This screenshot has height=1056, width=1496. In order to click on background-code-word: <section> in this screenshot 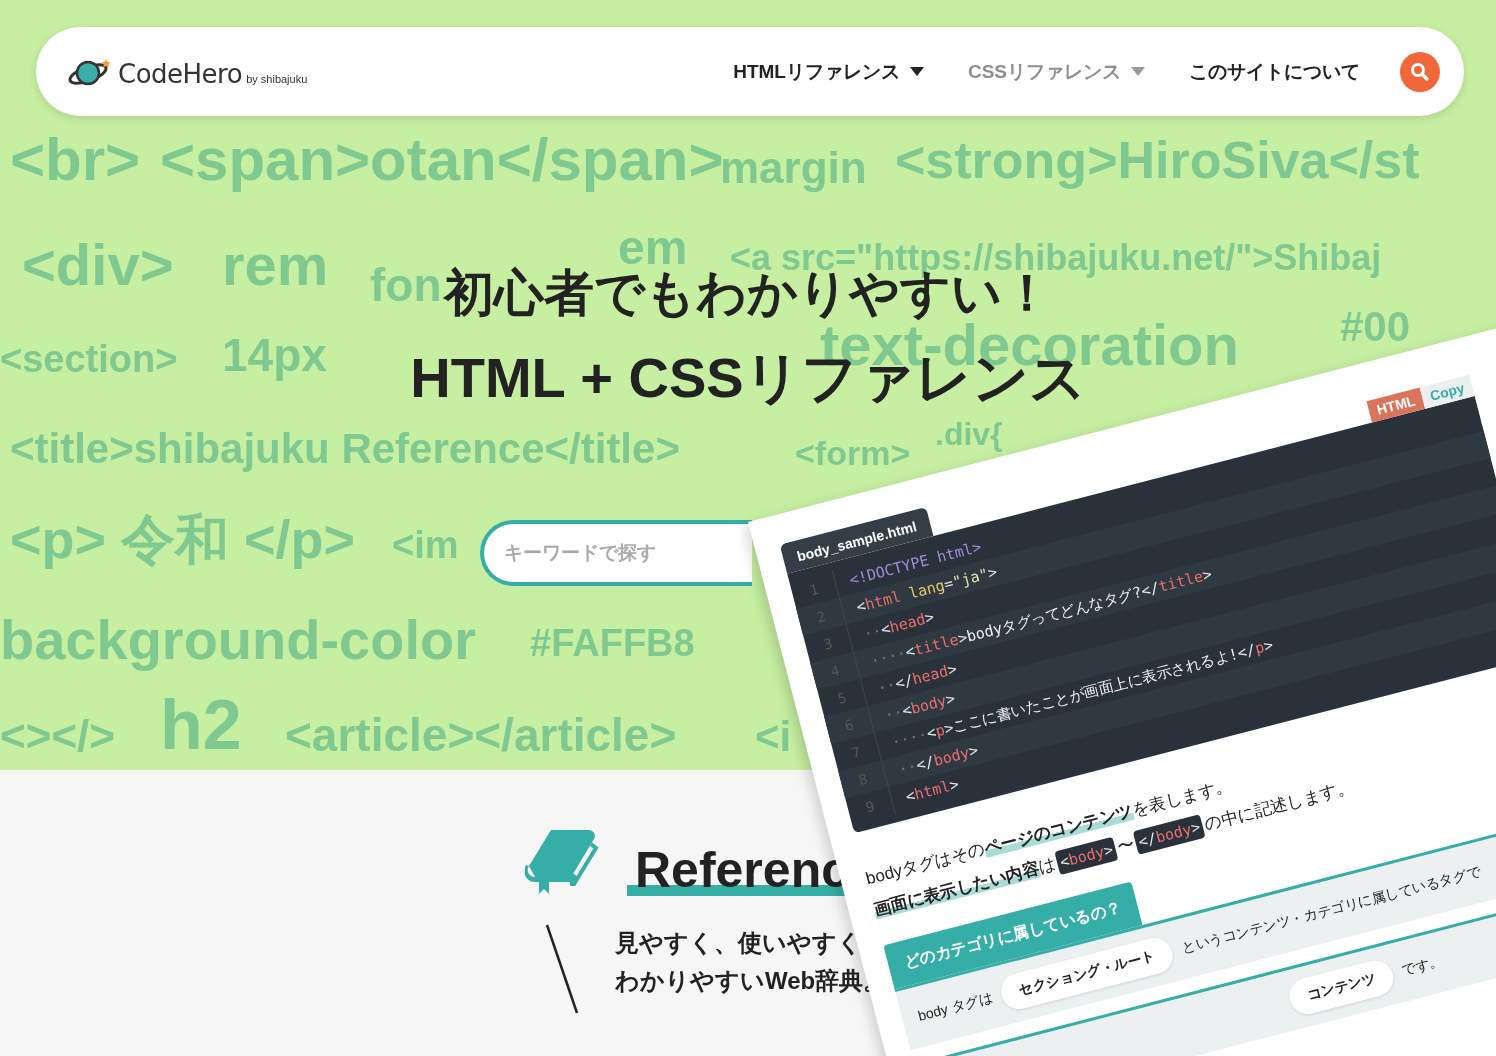, I will do `click(89, 359)`.